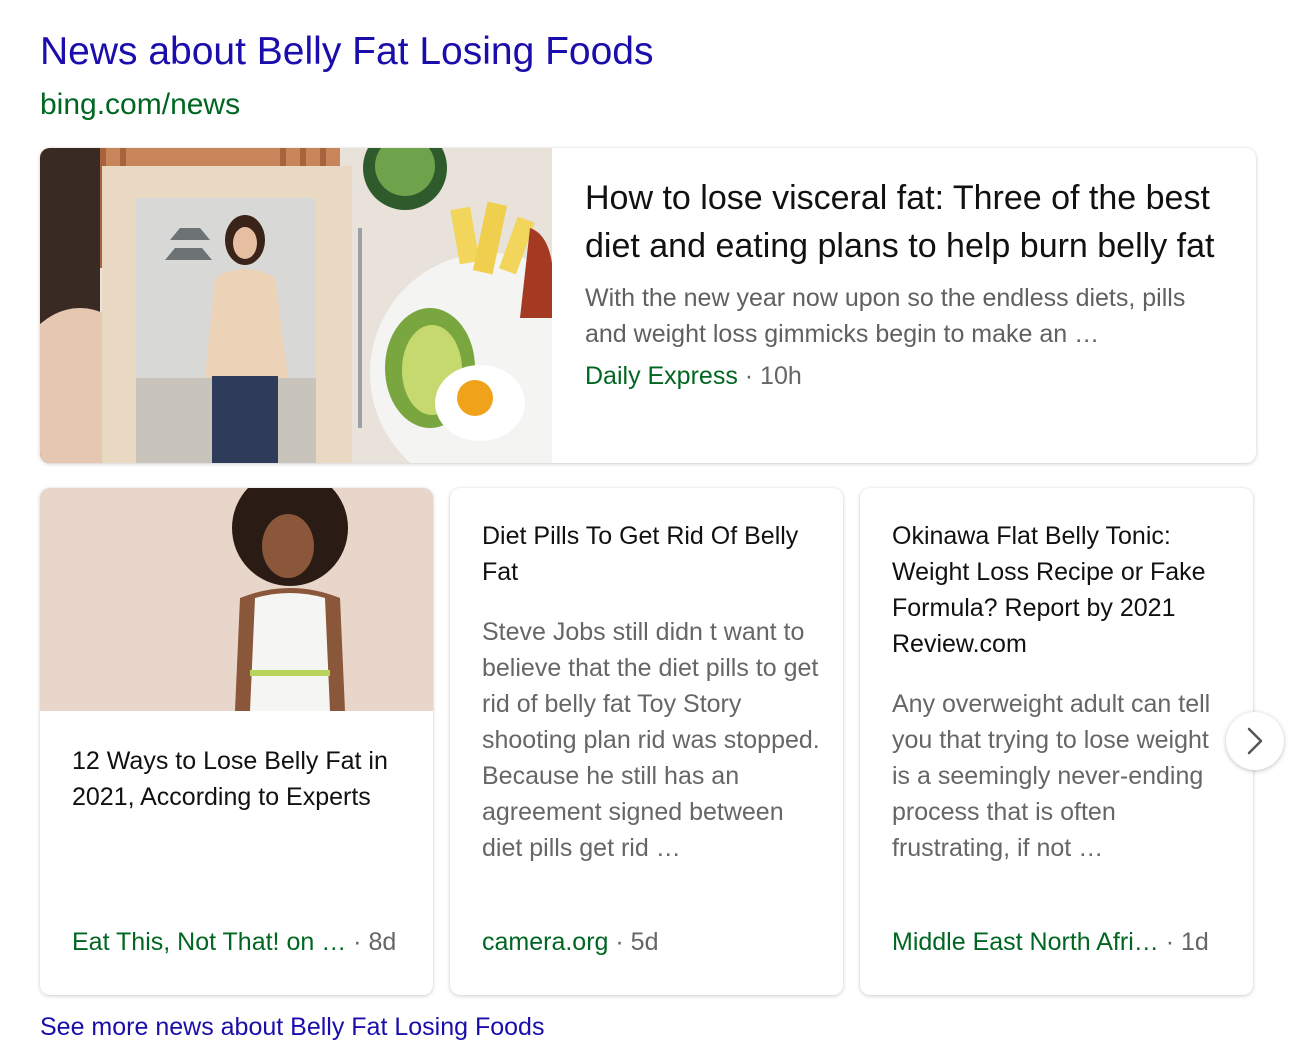  I want to click on news-source-name: camera.org, so click(545, 942).